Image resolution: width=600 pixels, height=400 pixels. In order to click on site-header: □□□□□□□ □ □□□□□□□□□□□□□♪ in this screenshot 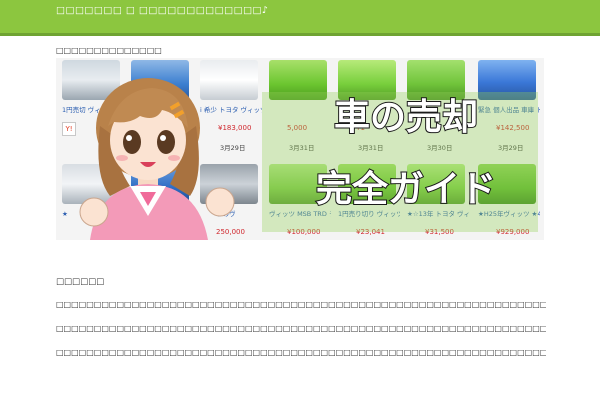, I will do `click(300, 18)`.